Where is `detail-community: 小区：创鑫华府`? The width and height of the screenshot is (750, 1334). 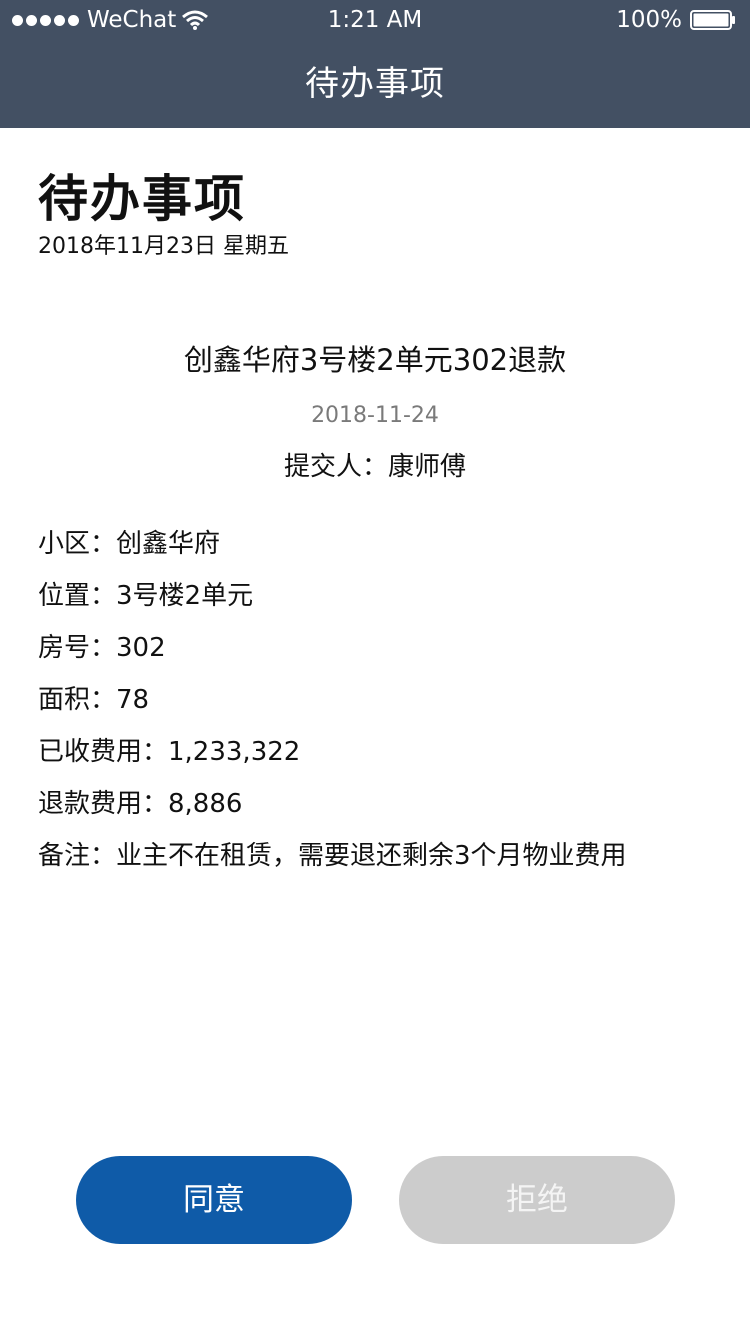
detail-community: 小区：创鑫华府 is located at coordinates (129, 544).